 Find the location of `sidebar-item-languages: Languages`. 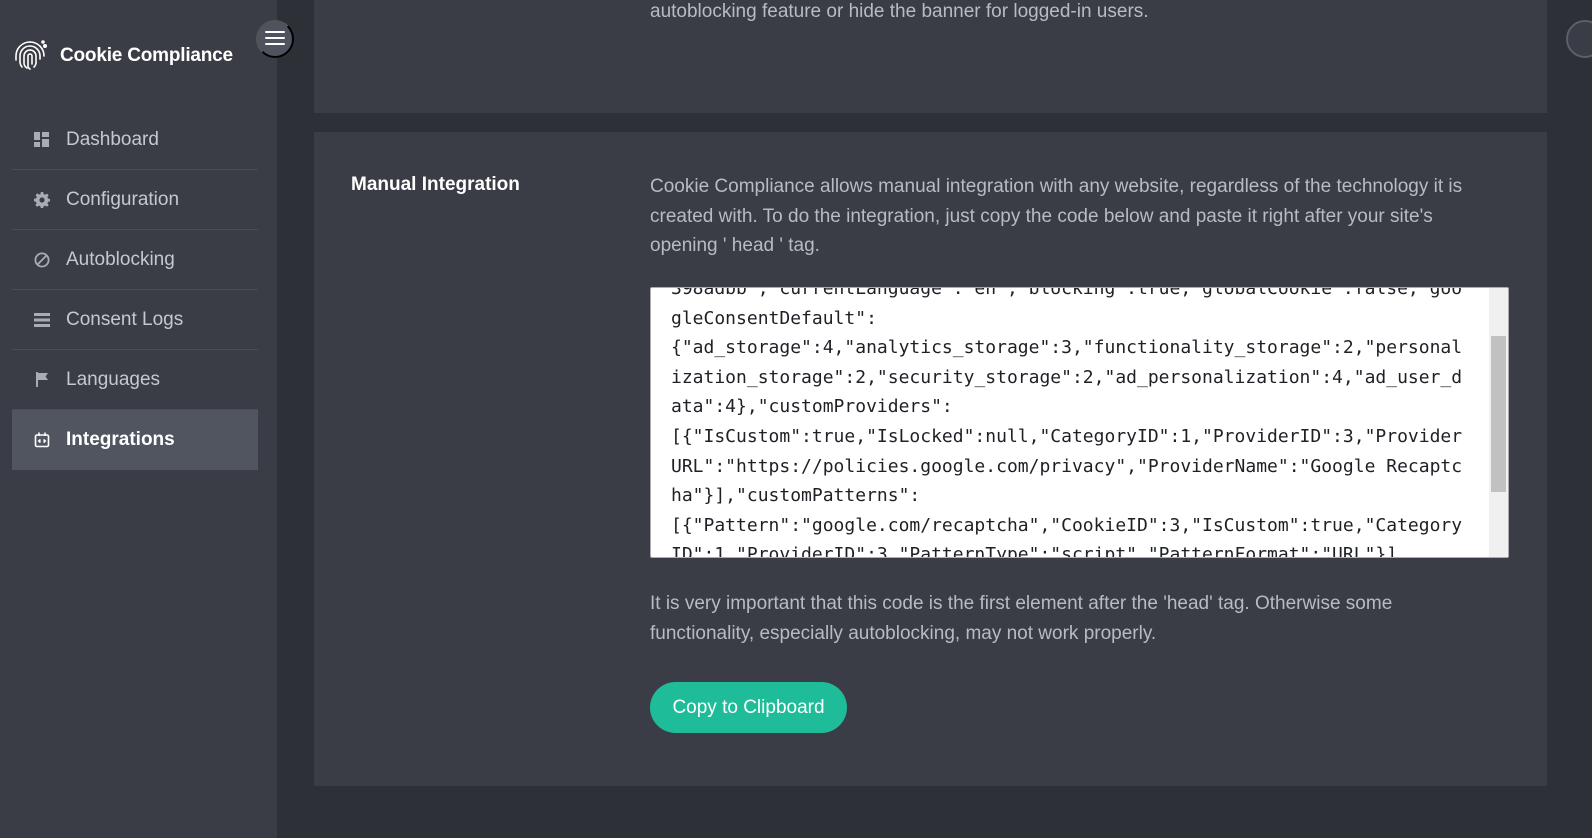

sidebar-item-languages: Languages is located at coordinates (135, 380).